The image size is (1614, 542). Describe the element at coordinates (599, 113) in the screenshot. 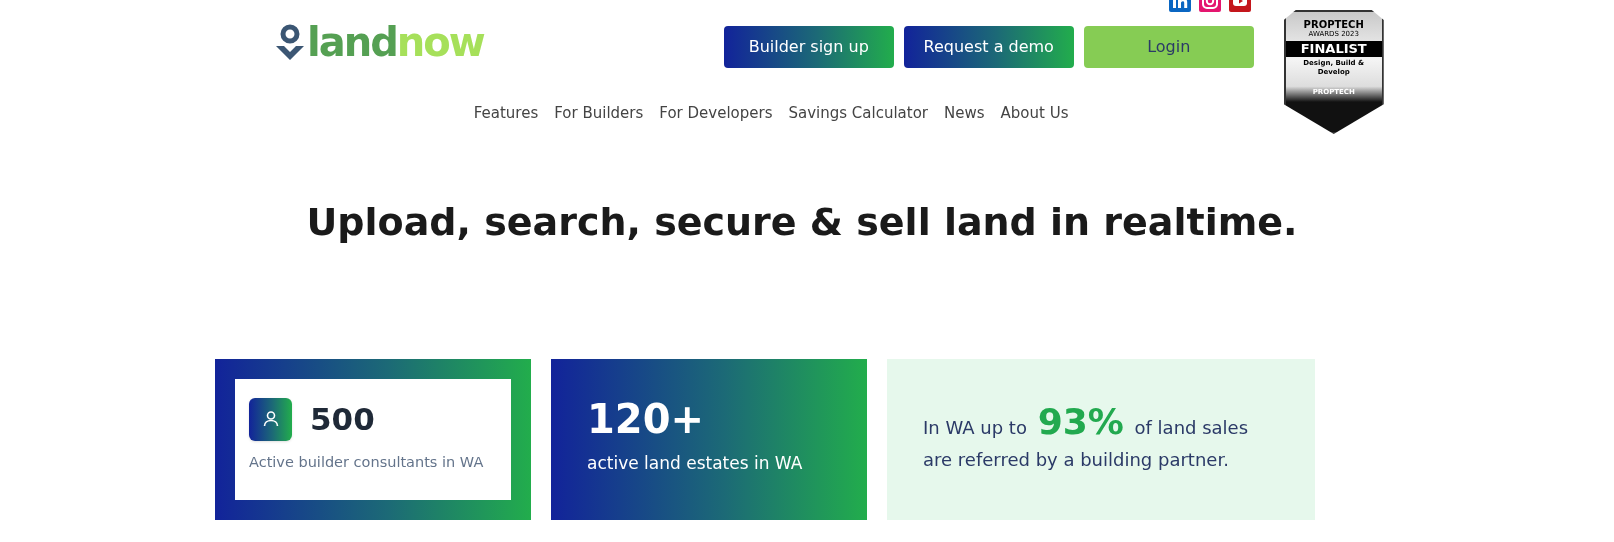

I see `nav-link: For Builders` at that location.